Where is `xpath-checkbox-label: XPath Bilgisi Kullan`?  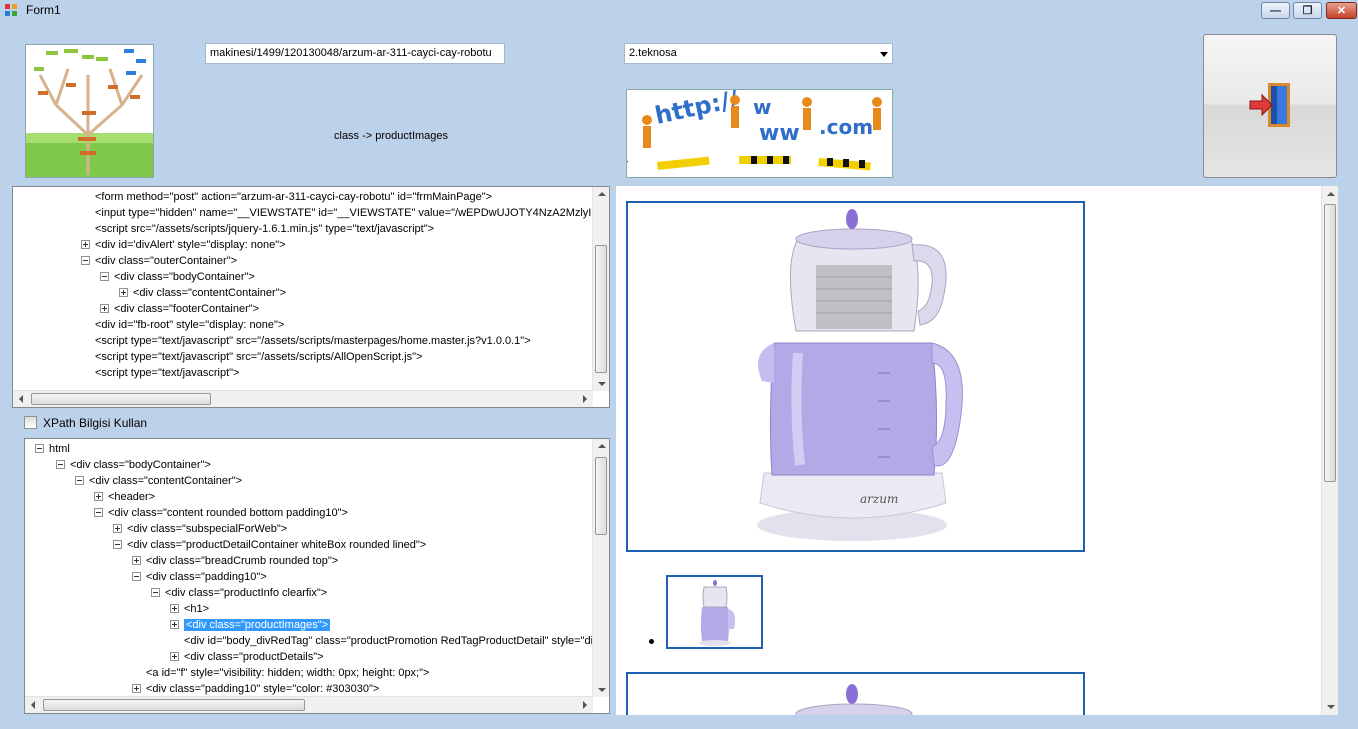 xpath-checkbox-label: XPath Bilgisi Kullan is located at coordinates (95, 423).